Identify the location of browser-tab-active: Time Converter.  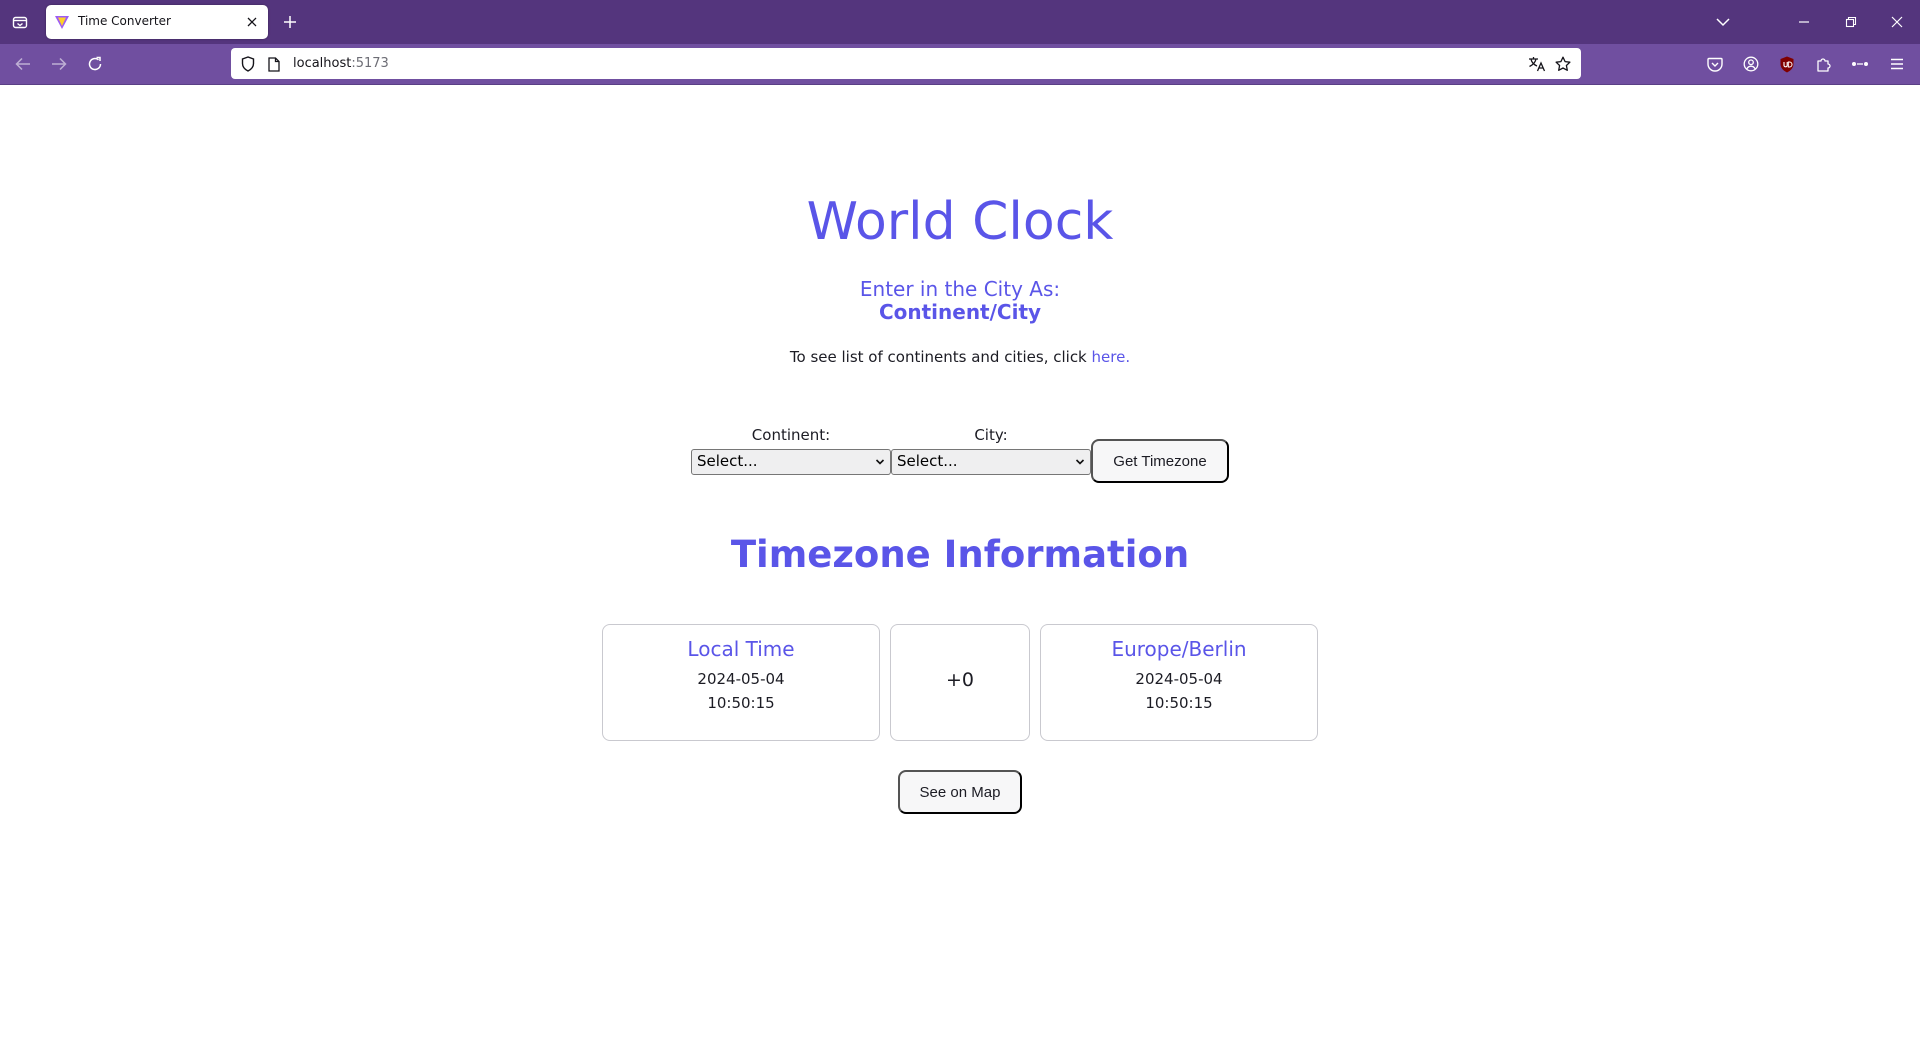
(157, 22).